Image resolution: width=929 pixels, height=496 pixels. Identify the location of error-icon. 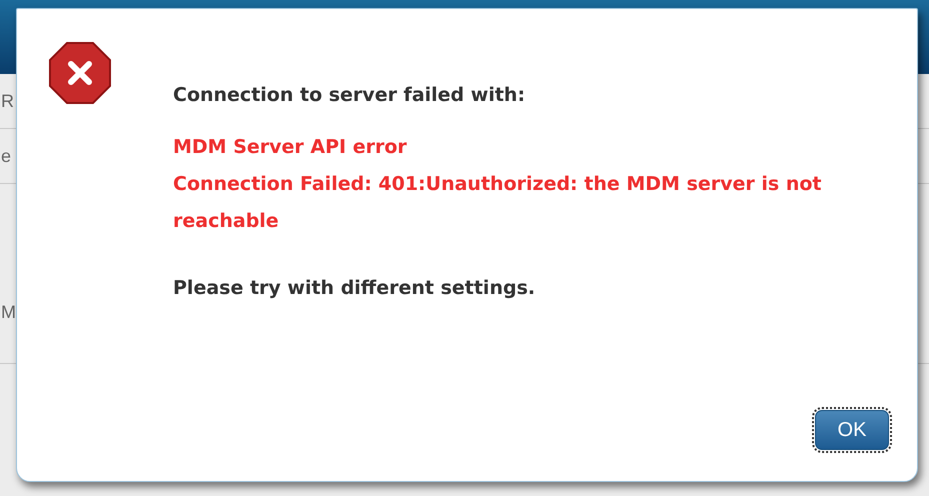
(80, 73).